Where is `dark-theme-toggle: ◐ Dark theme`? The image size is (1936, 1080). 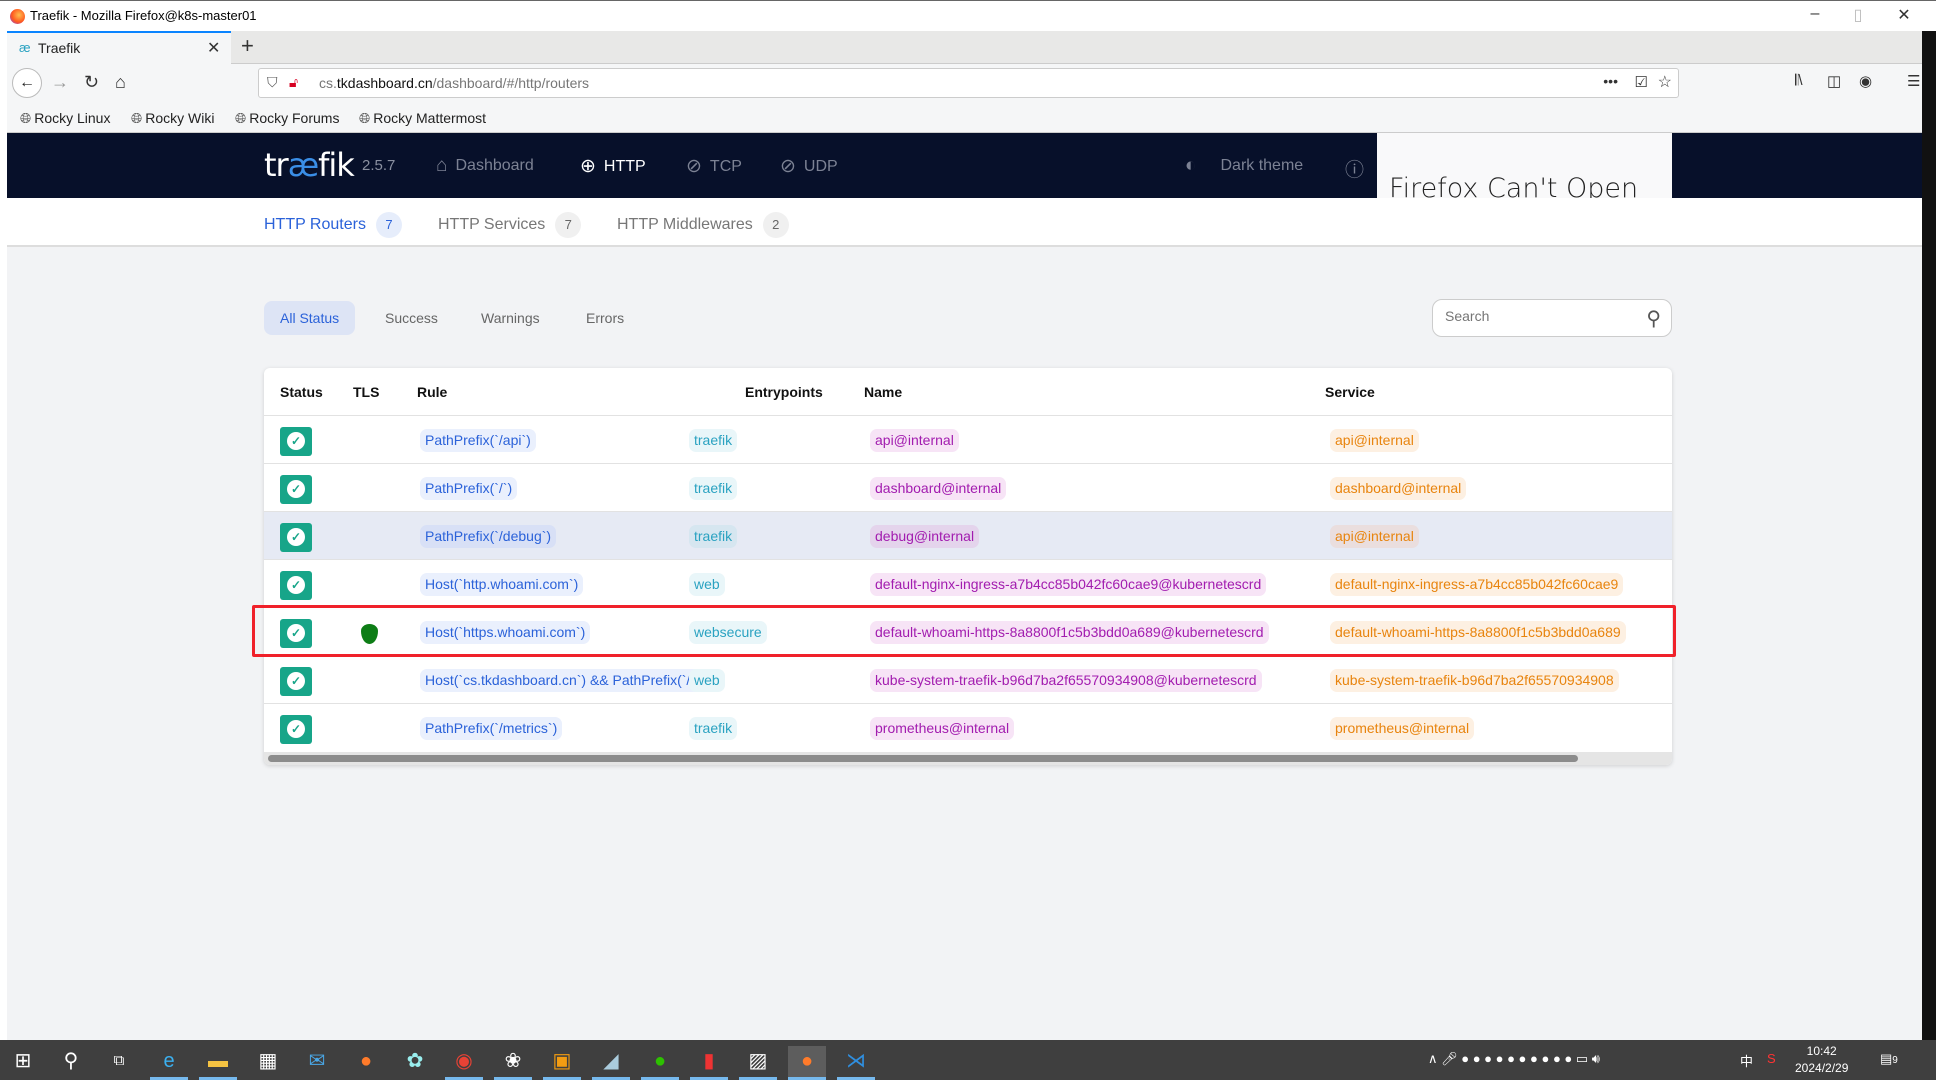
dark-theme-toggle: ◐ Dark theme is located at coordinates (1244, 166).